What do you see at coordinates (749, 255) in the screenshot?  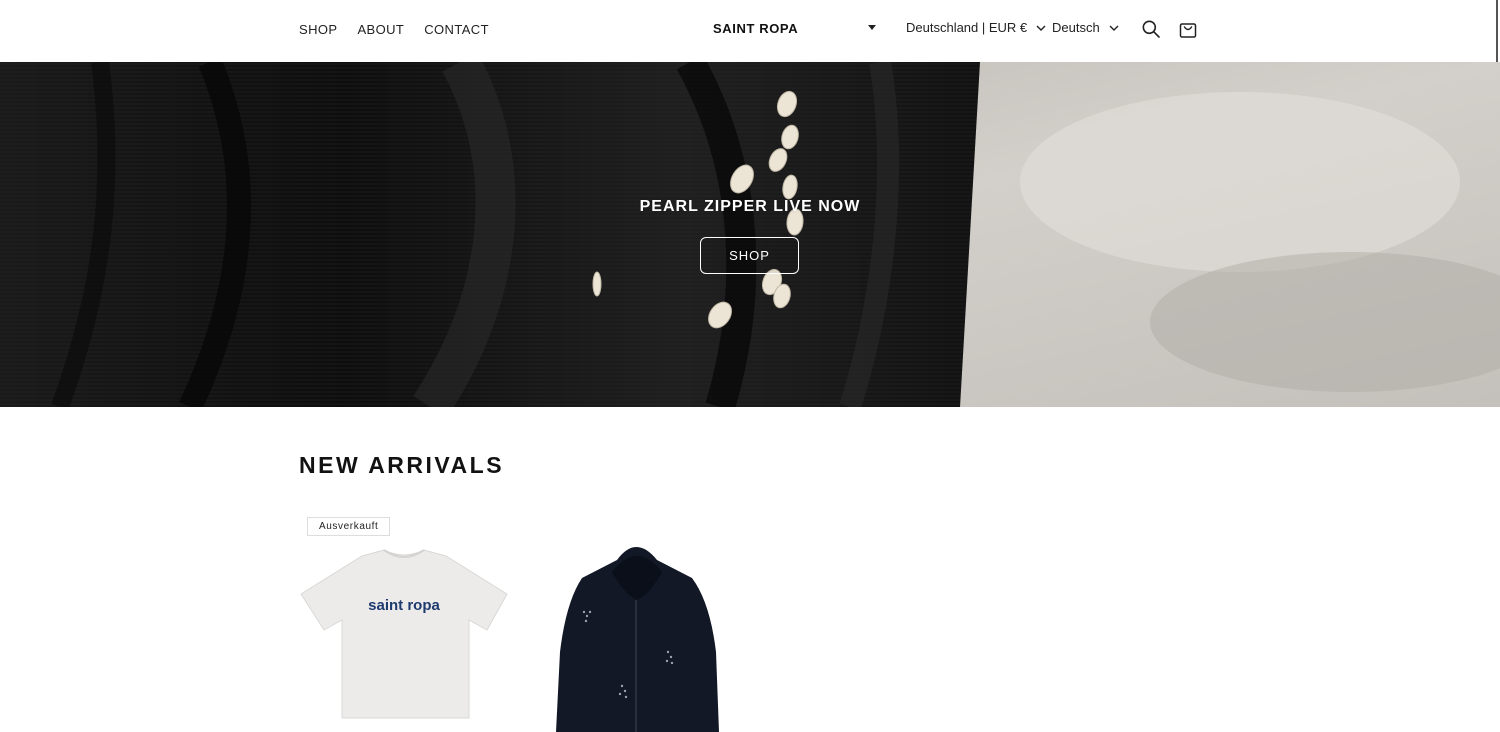 I see `hero-shop-button: SHOP` at bounding box center [749, 255].